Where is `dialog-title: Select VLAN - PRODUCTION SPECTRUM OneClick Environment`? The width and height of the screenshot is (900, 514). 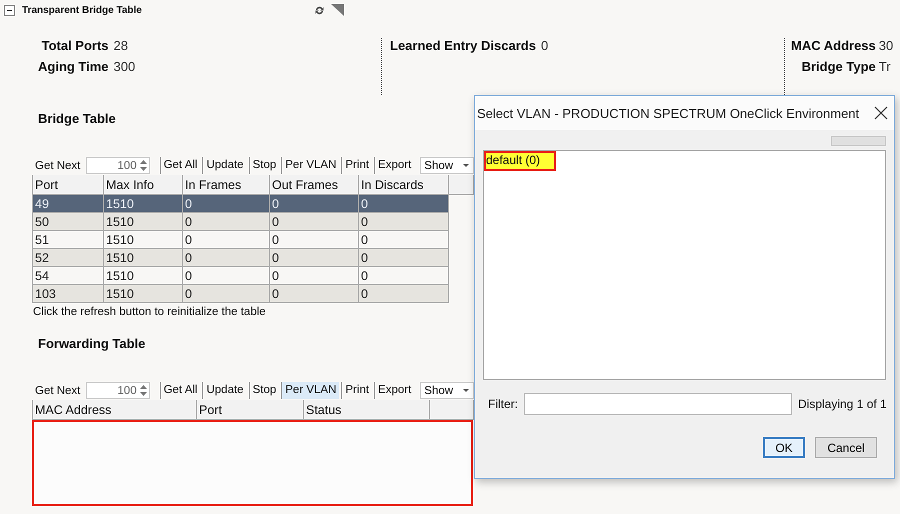 dialog-title: Select VLAN - PRODUCTION SPECTRUM OneClick Environment is located at coordinates (668, 113).